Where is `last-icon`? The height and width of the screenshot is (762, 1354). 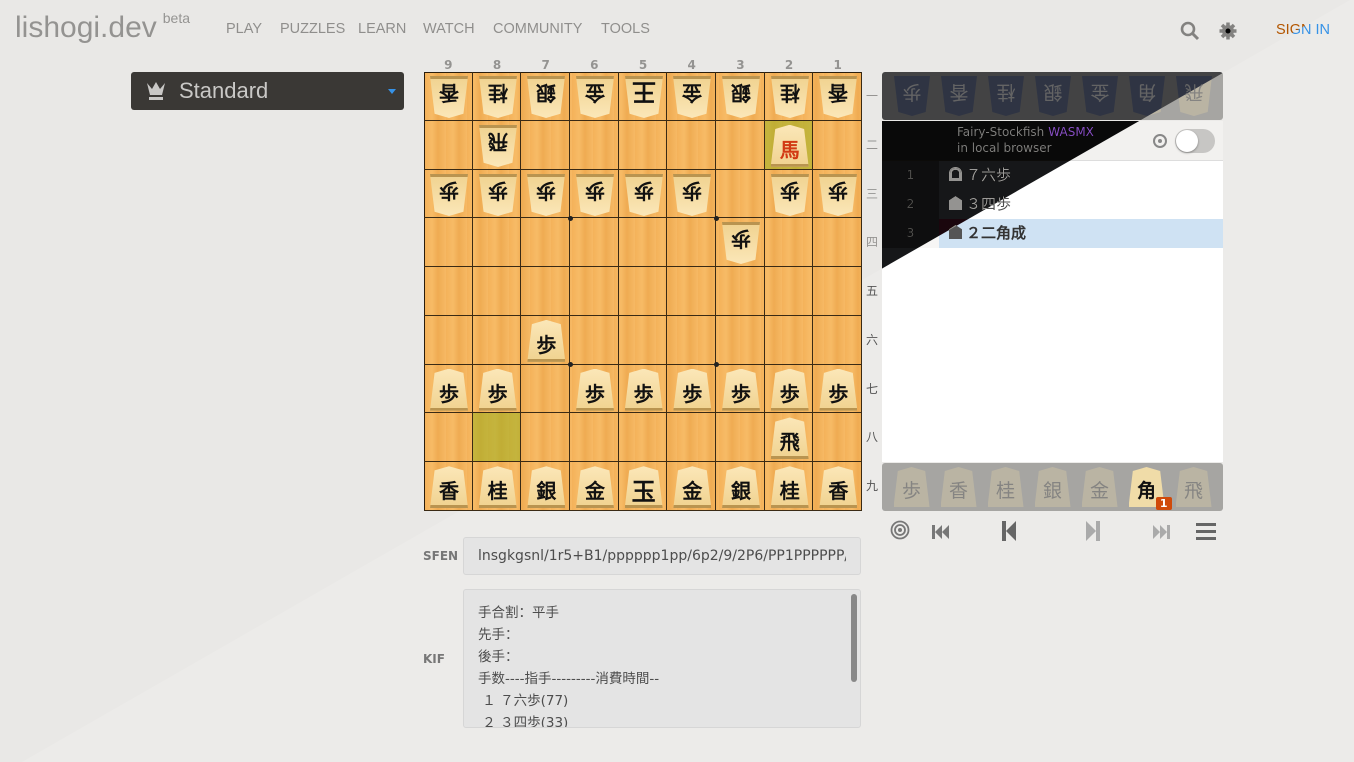
last-icon is located at coordinates (1161, 532).